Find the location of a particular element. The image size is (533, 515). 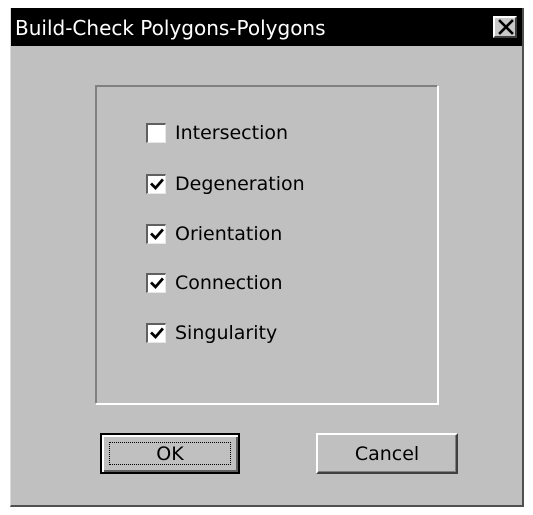

degeneration-checkbox is located at coordinates (156, 184).